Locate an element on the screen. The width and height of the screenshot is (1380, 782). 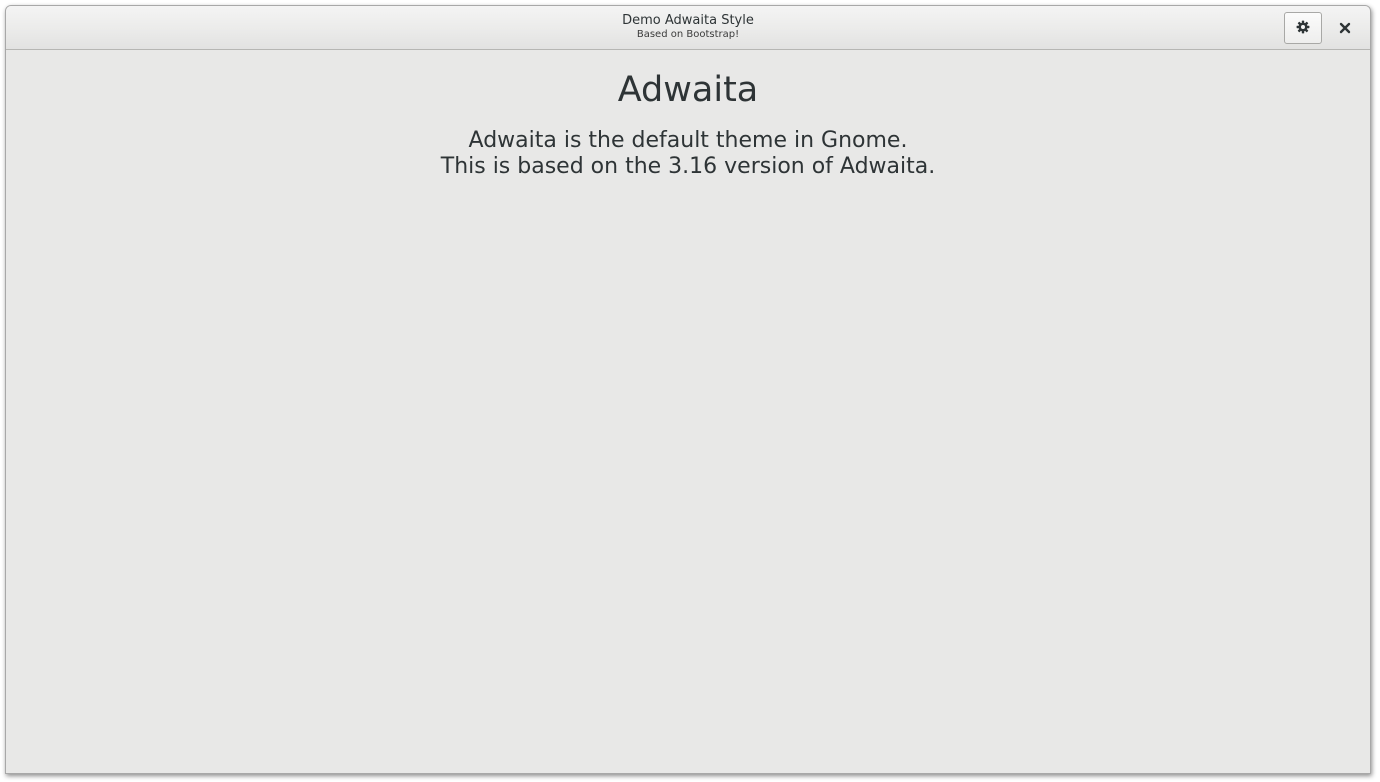
close-icon is located at coordinates (1345, 28).